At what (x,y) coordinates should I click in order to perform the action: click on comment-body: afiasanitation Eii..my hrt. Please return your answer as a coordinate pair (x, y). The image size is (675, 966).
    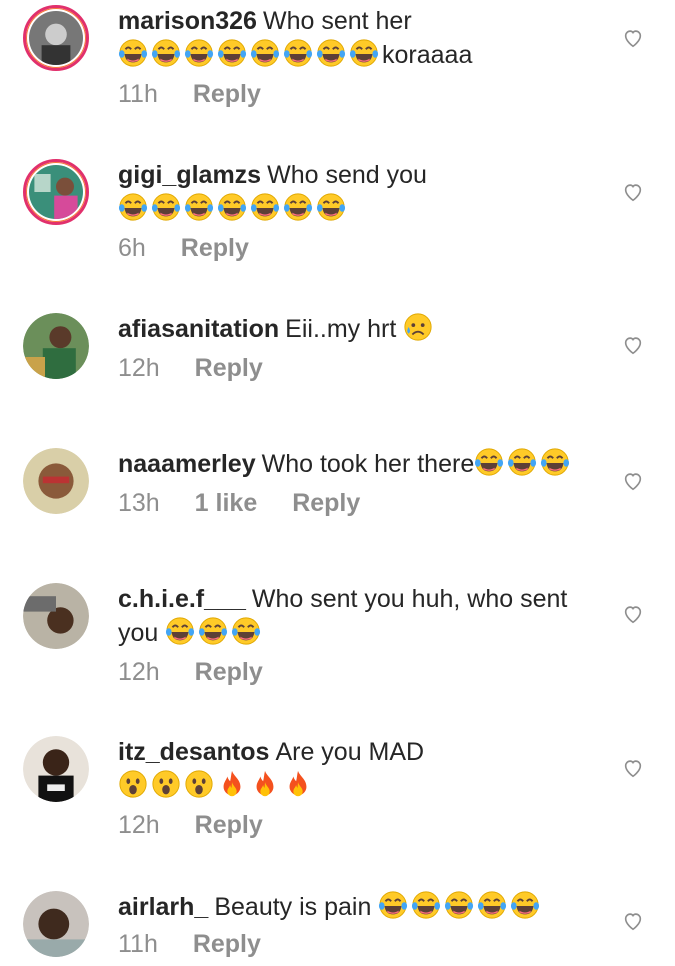
    Looking at the image, I should click on (353, 329).